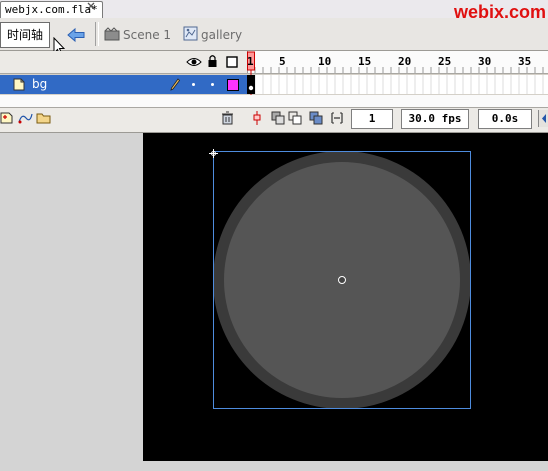 The width and height of the screenshot is (548, 471). What do you see at coordinates (316, 118) in the screenshot?
I see `edit-multiple-frames-icon` at bounding box center [316, 118].